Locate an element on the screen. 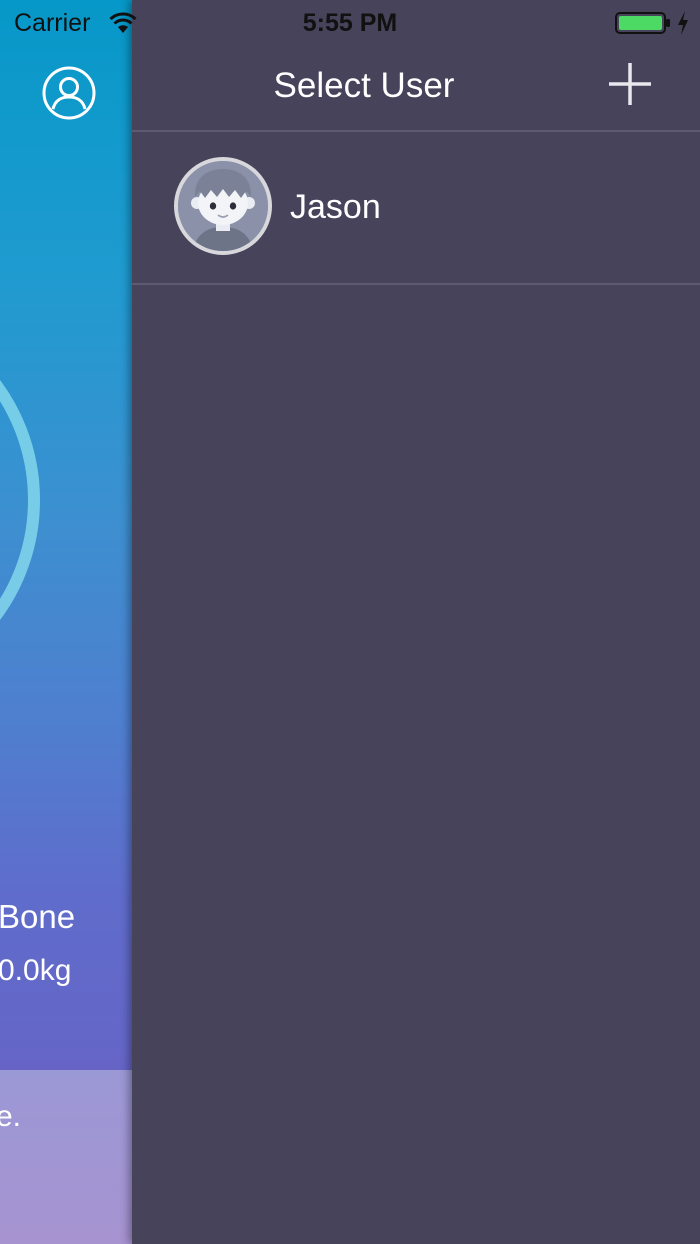 The height and width of the screenshot is (1244, 700). tip-text: e. is located at coordinates (11, 1116).